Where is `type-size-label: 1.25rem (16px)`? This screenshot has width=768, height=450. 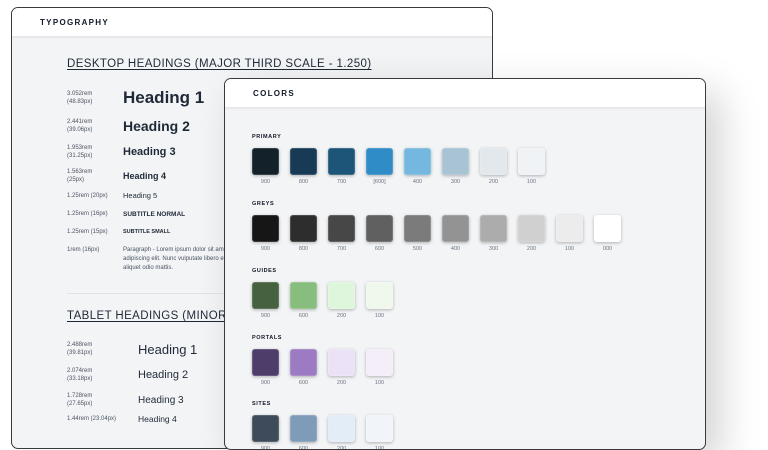
type-size-label: 1.25rem (16px) is located at coordinates (87, 214).